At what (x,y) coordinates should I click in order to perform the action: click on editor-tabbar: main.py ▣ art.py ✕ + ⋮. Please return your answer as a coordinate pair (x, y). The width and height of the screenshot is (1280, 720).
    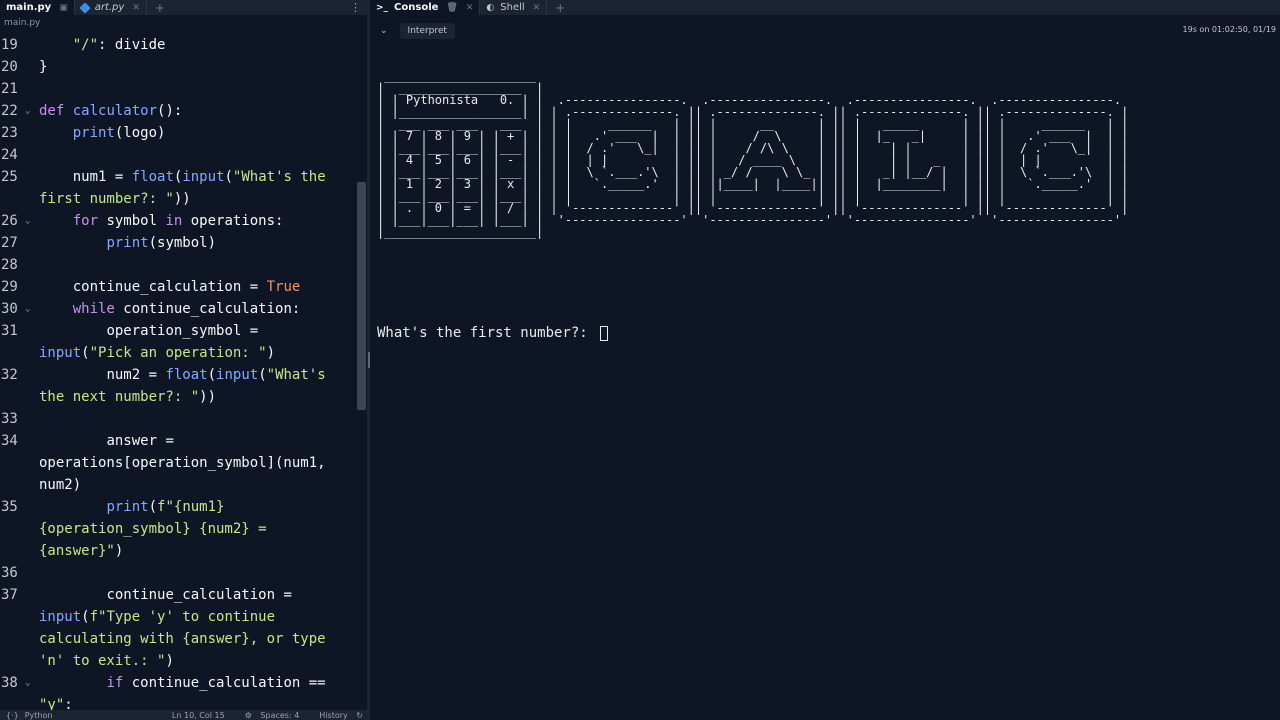
    Looking at the image, I should click on (183, 7).